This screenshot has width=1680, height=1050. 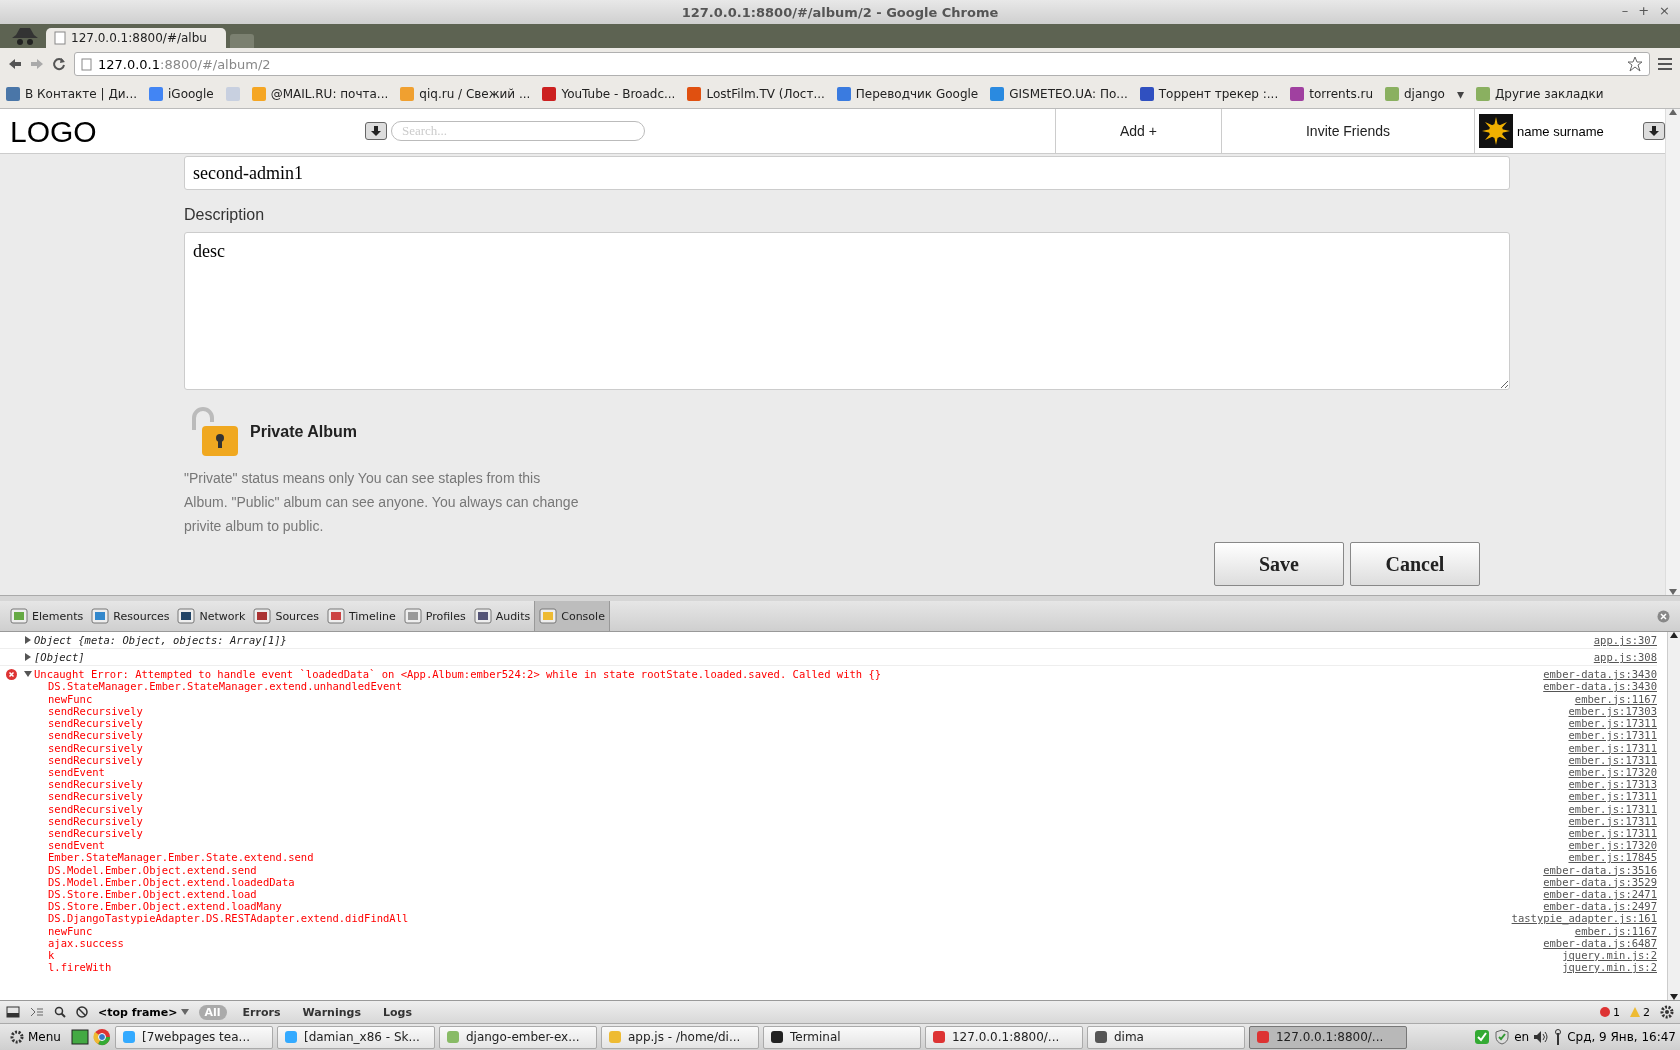 What do you see at coordinates (1635, 64) in the screenshot?
I see `star-icon` at bounding box center [1635, 64].